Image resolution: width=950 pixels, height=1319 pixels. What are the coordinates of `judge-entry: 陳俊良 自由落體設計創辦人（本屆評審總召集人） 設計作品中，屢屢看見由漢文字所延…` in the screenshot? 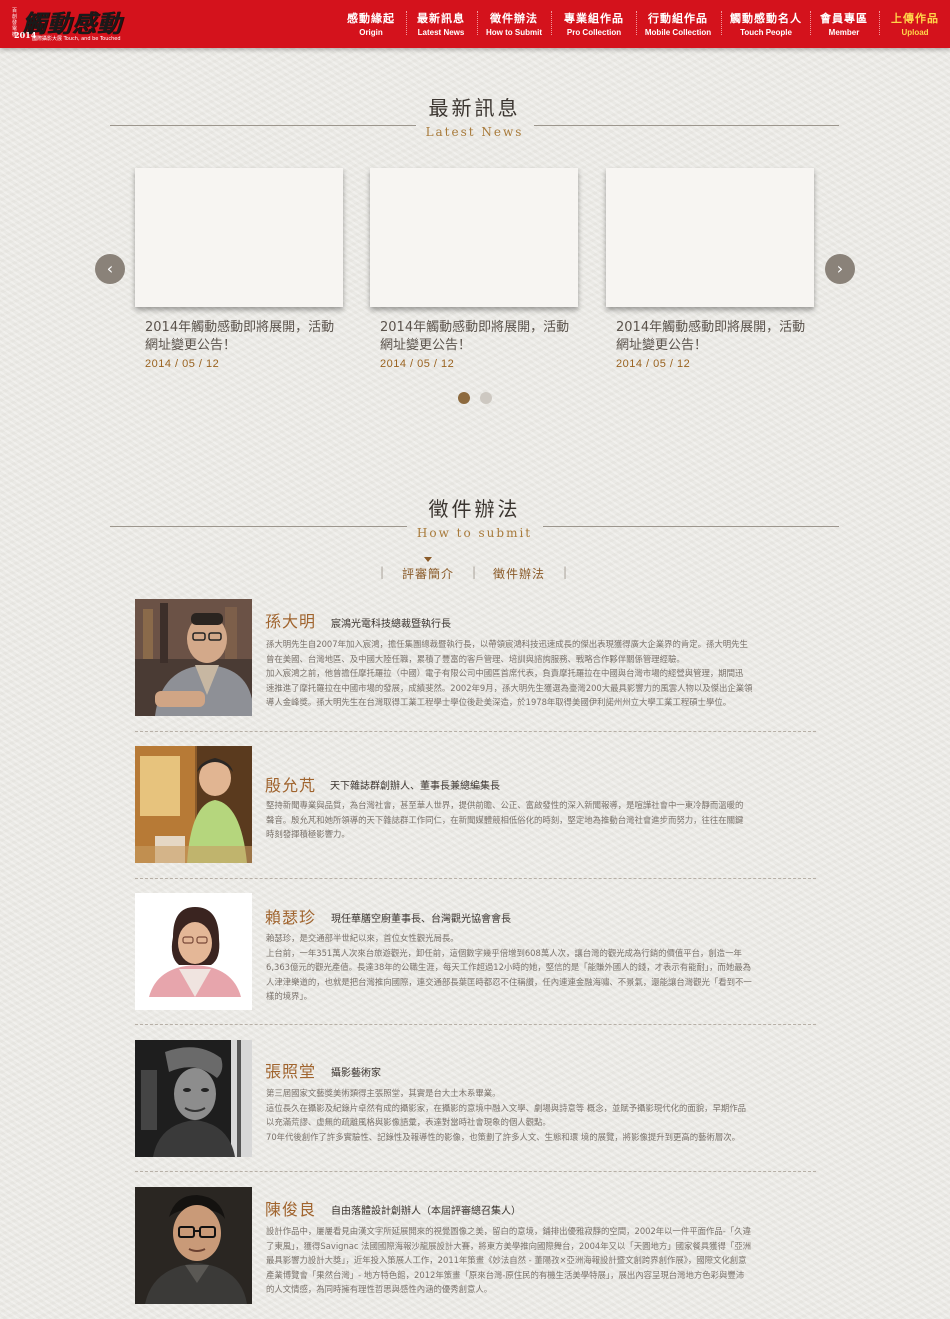 It's located at (477, 1245).